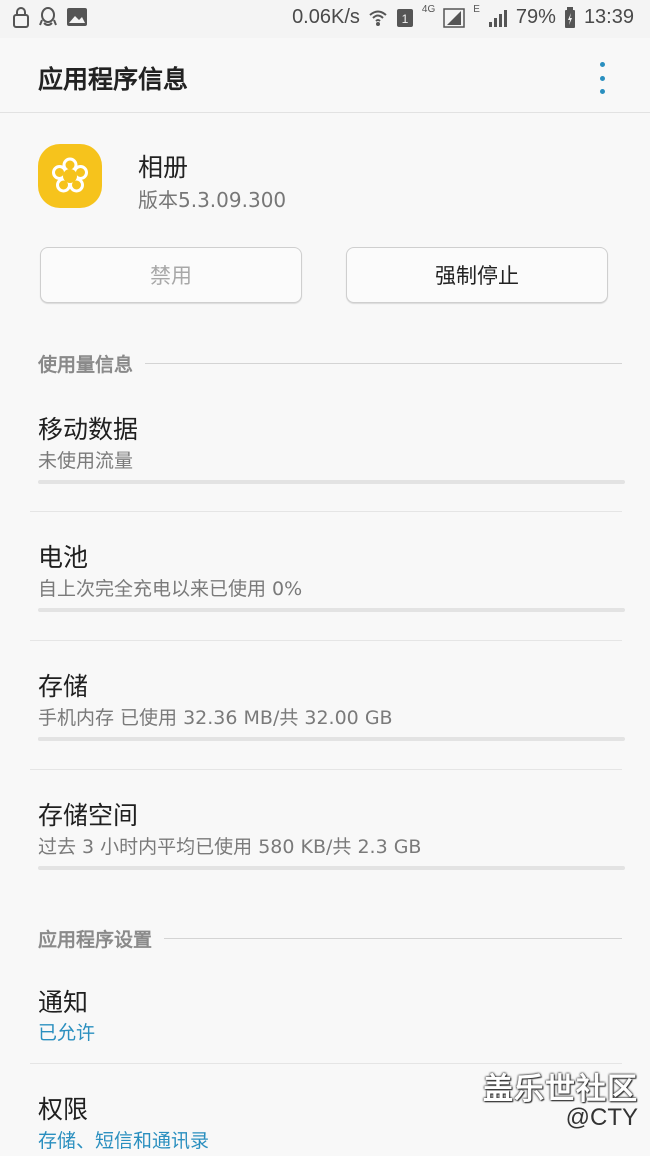 Image resolution: width=650 pixels, height=1156 pixels. I want to click on lock-icon, so click(21, 17).